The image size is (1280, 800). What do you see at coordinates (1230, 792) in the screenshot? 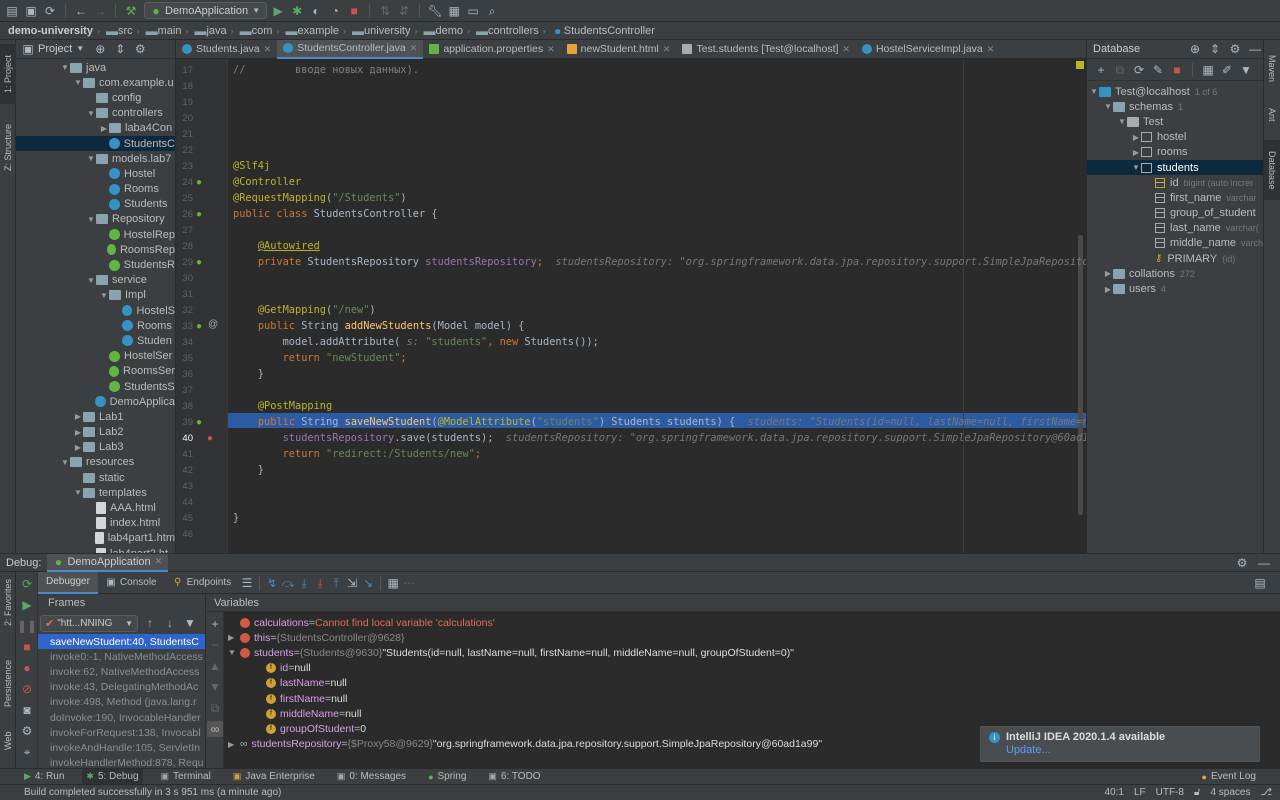
I see `indent-setting: 4 spaces` at bounding box center [1230, 792].